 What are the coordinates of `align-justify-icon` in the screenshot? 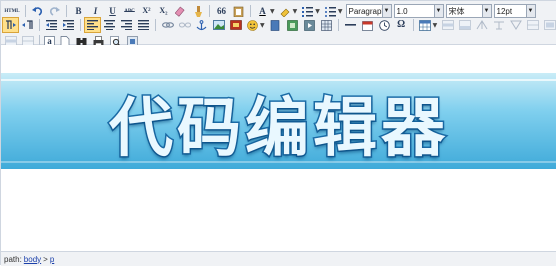 It's located at (143, 25).